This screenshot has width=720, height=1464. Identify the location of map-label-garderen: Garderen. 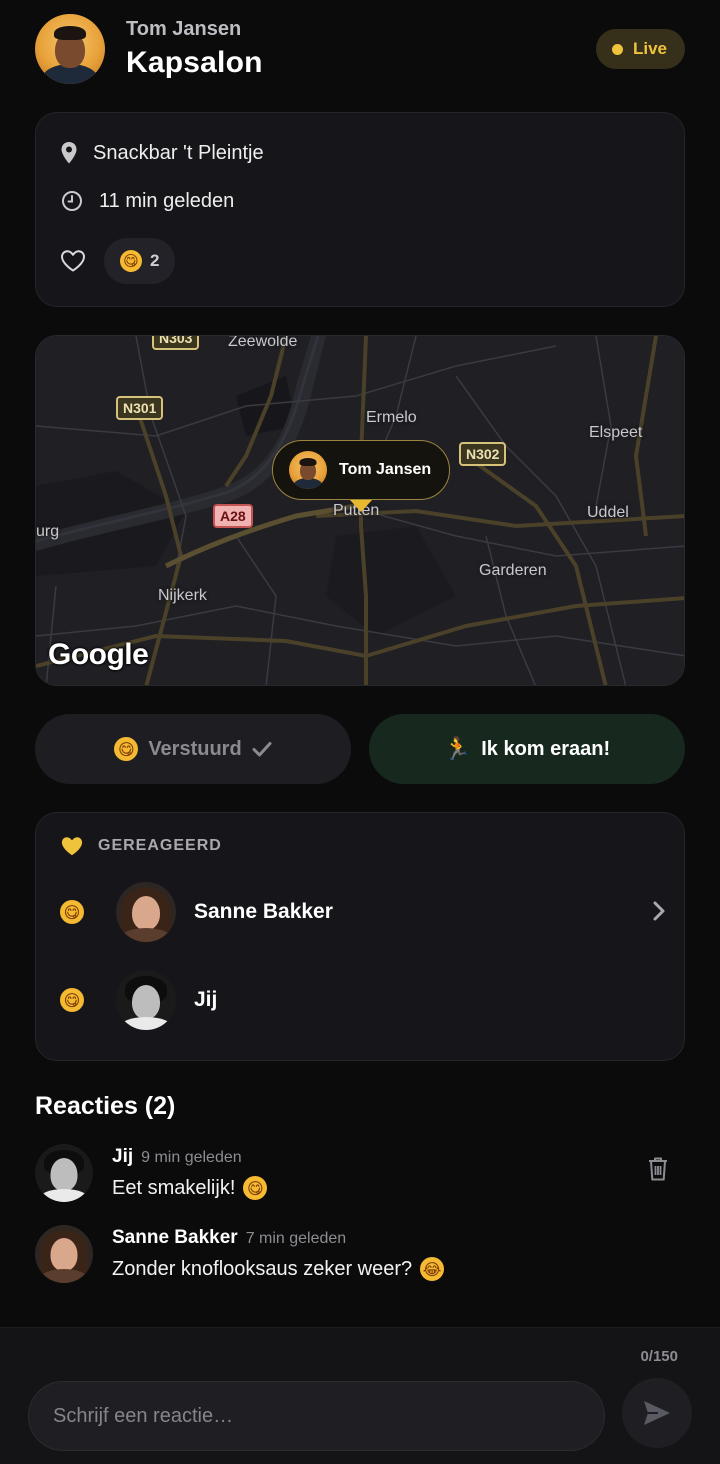
(513, 570).